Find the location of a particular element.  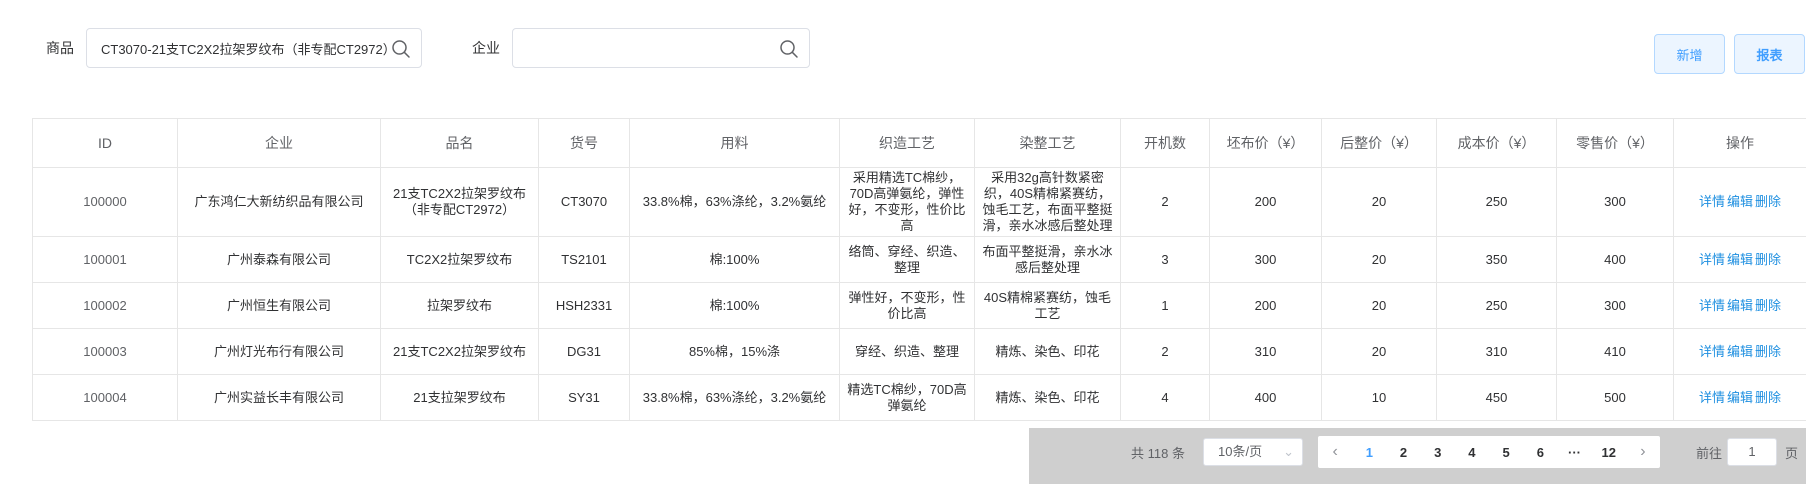

cell-id: 100002 is located at coordinates (105, 305).